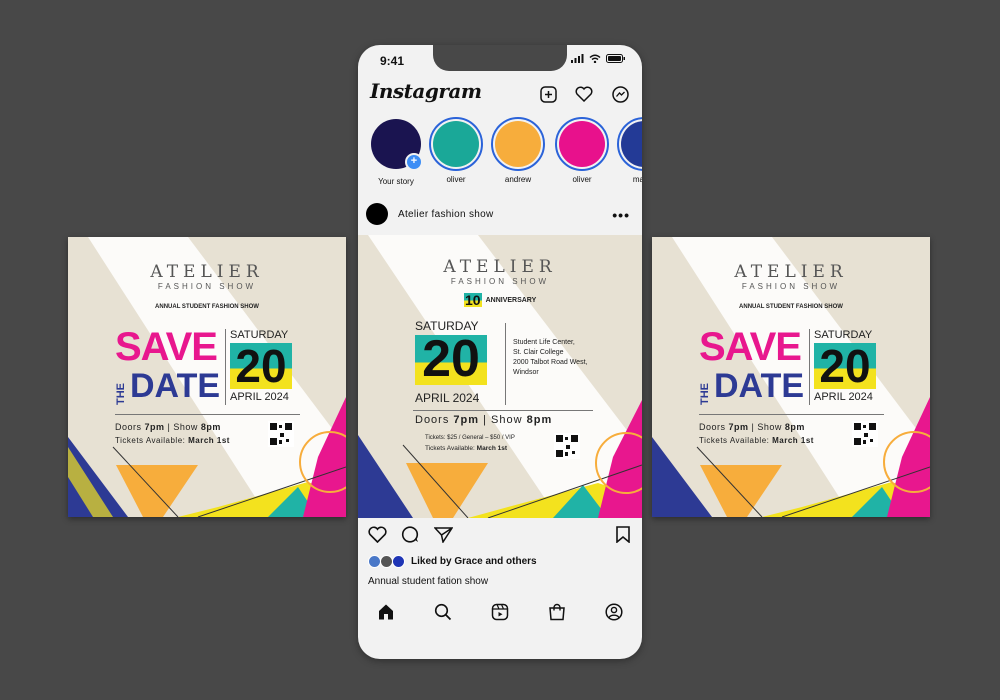  Describe the element at coordinates (526, 372) in the screenshot. I see `venue-4: Windsor` at that location.